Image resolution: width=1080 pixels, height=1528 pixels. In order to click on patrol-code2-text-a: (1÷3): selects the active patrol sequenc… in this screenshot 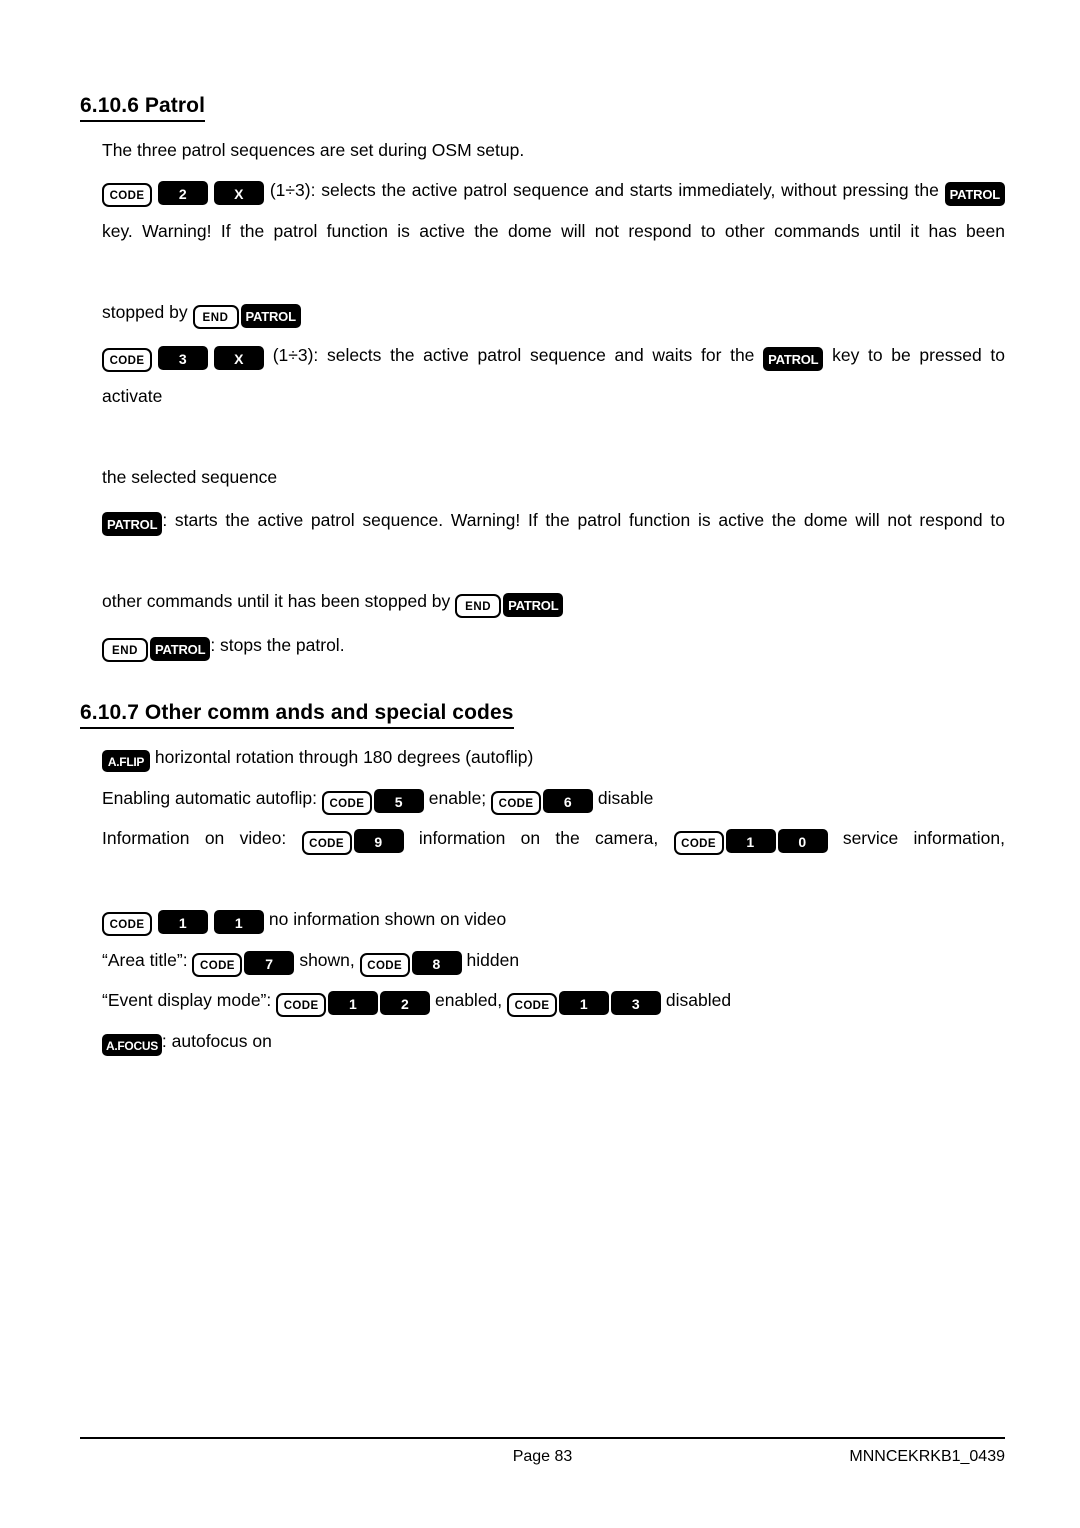, I will do `click(604, 190)`.